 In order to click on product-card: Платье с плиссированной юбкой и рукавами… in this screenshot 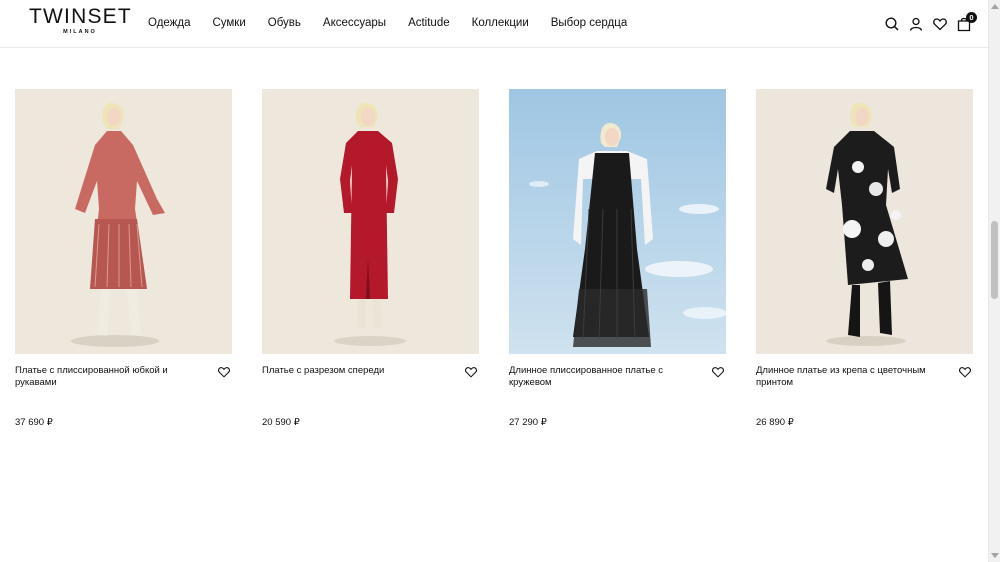, I will do `click(123, 258)`.